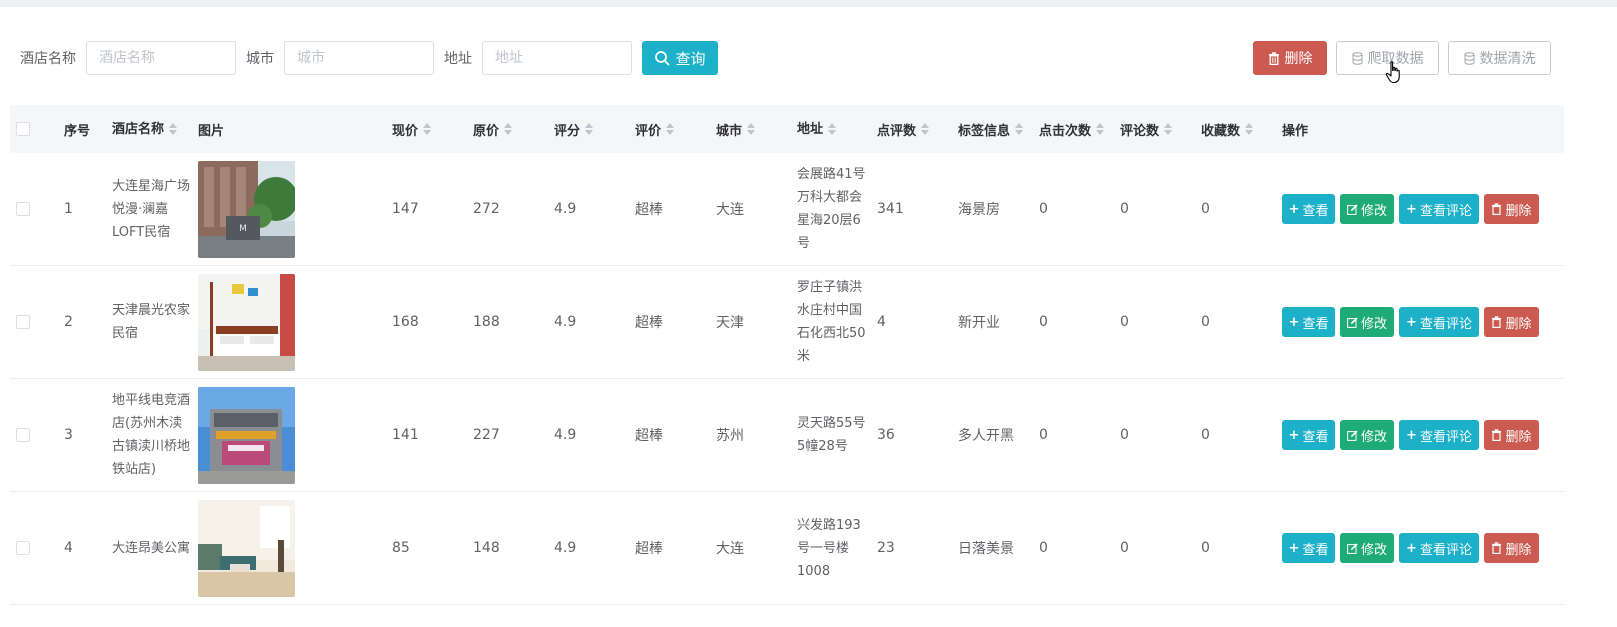 This screenshot has width=1617, height=627. I want to click on header-favorites: 收藏数, so click(1241, 129).